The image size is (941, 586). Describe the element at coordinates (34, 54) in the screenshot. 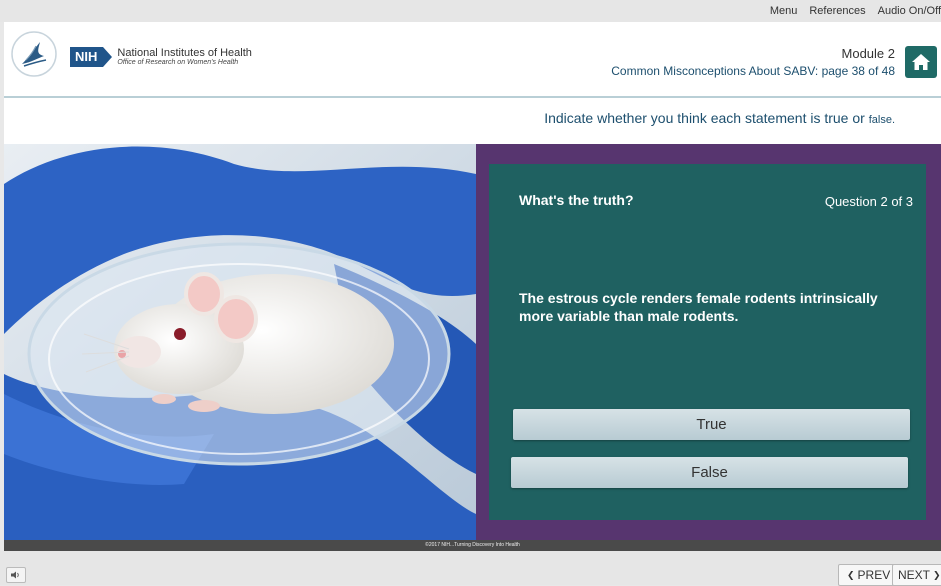

I see `hhs-seal-logo` at that location.